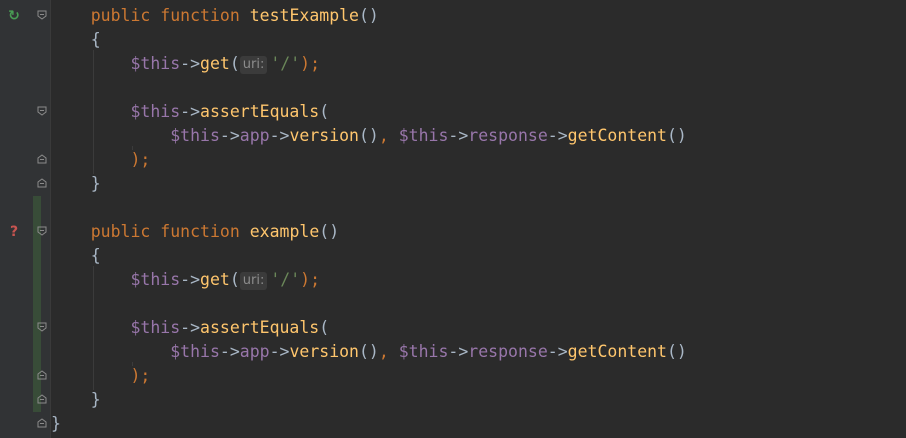 The width and height of the screenshot is (906, 438). Describe the element at coordinates (14, 16) in the screenshot. I see `run-test-icon: ↻` at that location.